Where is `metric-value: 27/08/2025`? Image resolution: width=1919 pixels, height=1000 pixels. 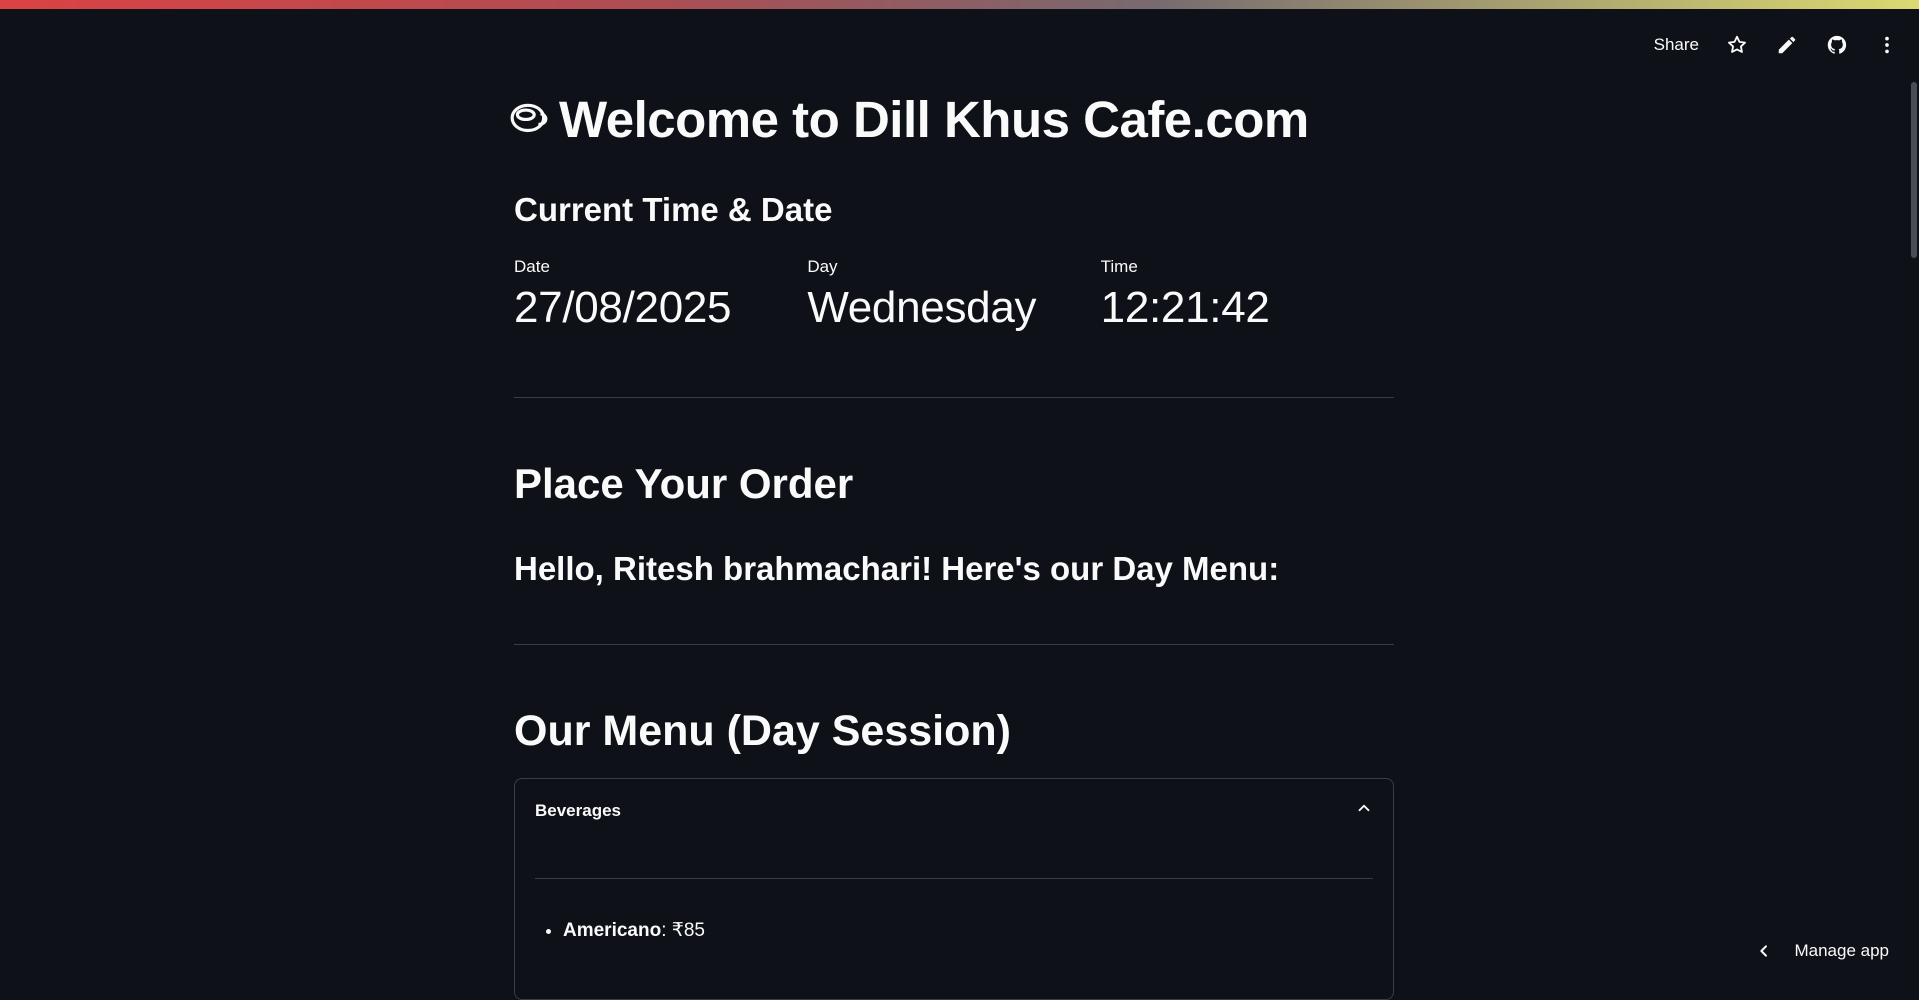
metric-value: 27/08/2025 is located at coordinates (623, 307).